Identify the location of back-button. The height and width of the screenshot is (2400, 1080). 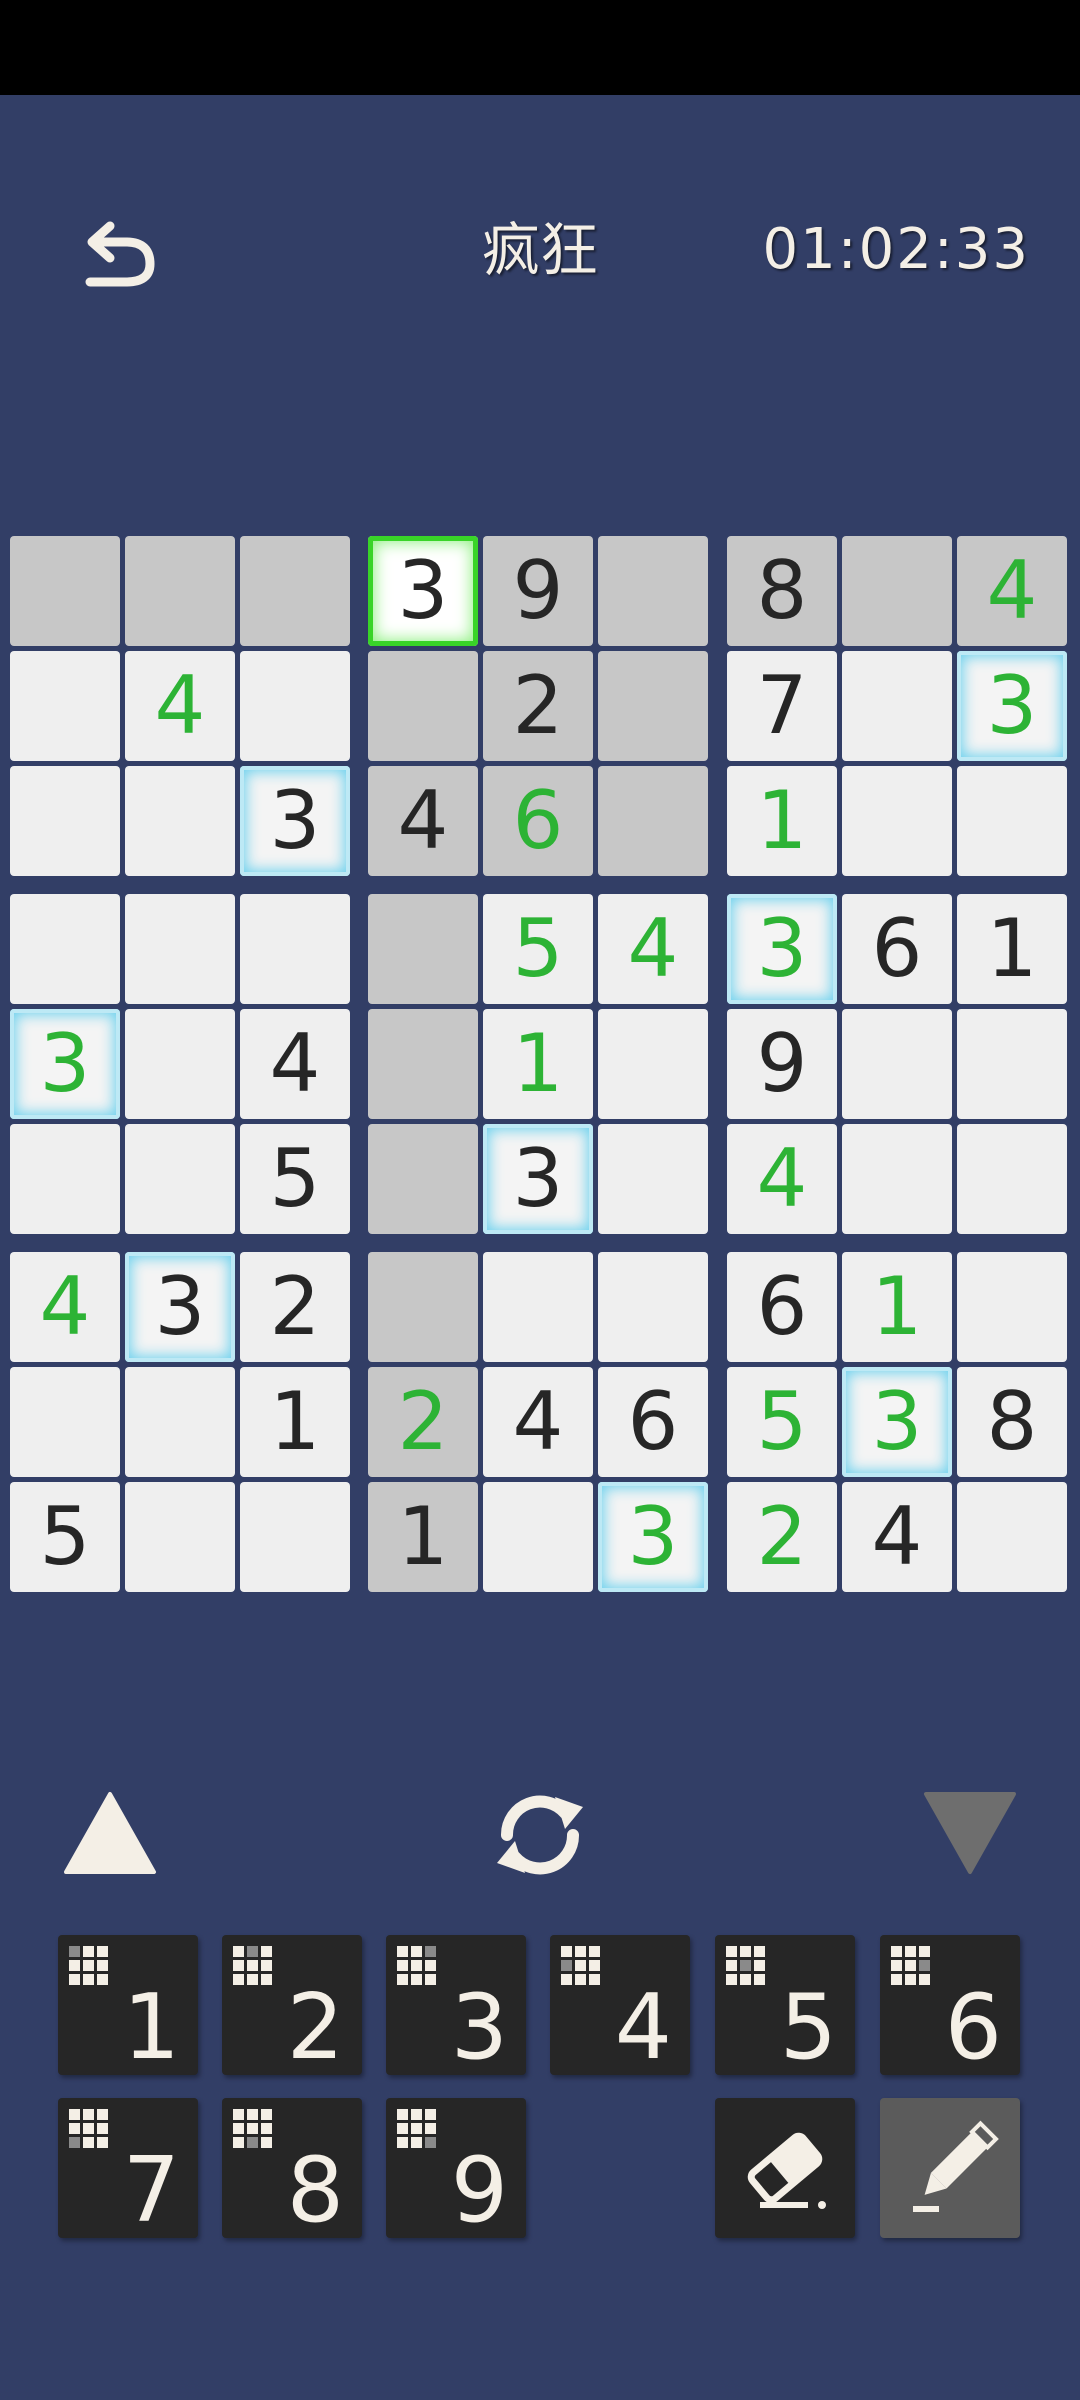
(120, 255).